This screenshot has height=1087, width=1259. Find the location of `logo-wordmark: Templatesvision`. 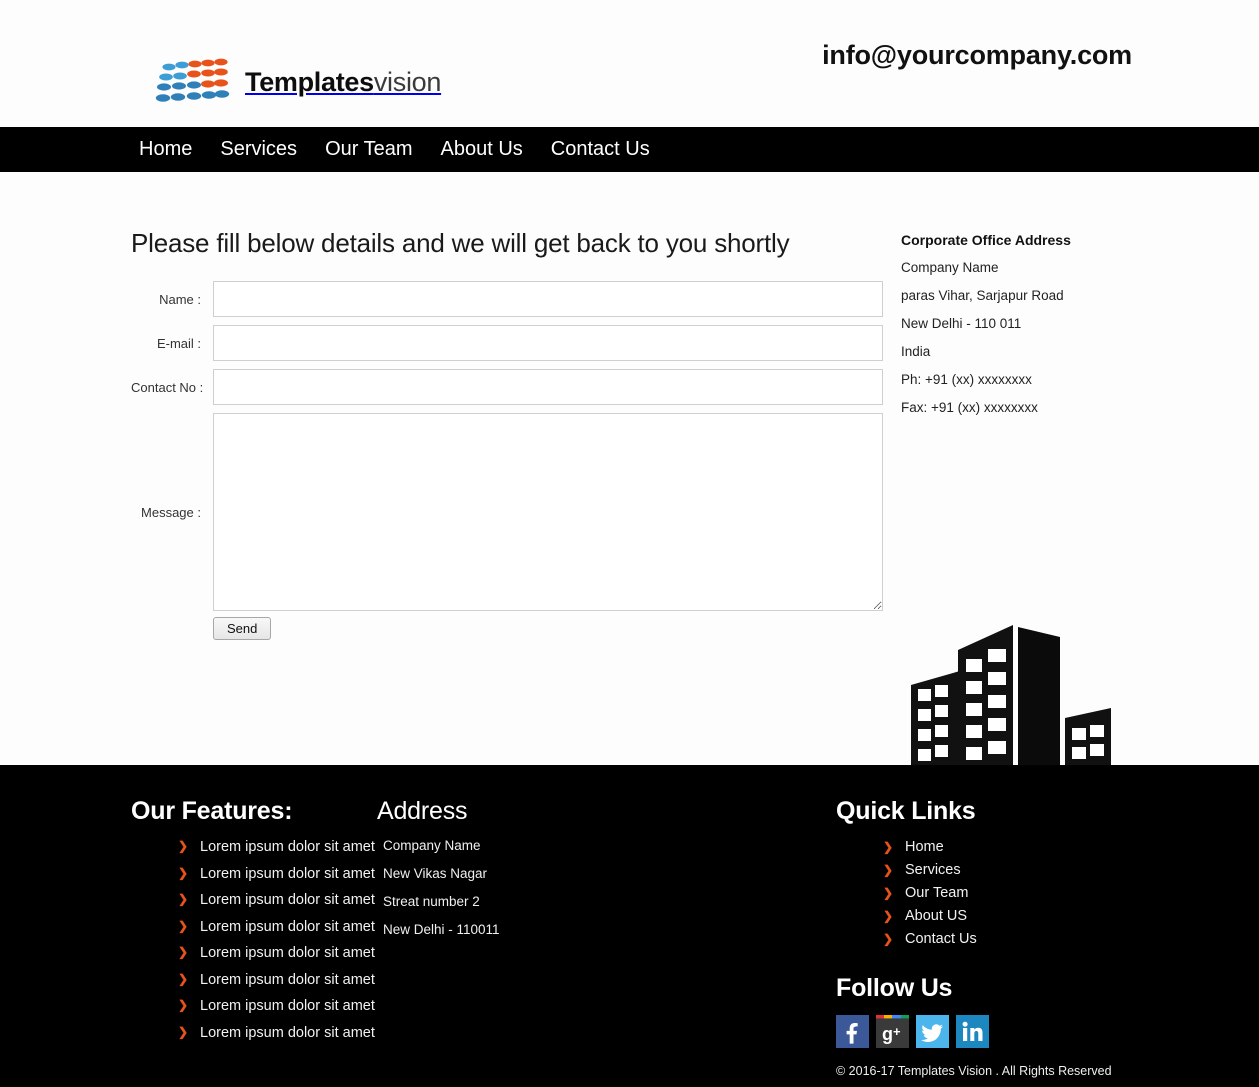

logo-wordmark: Templatesvision is located at coordinates (343, 82).